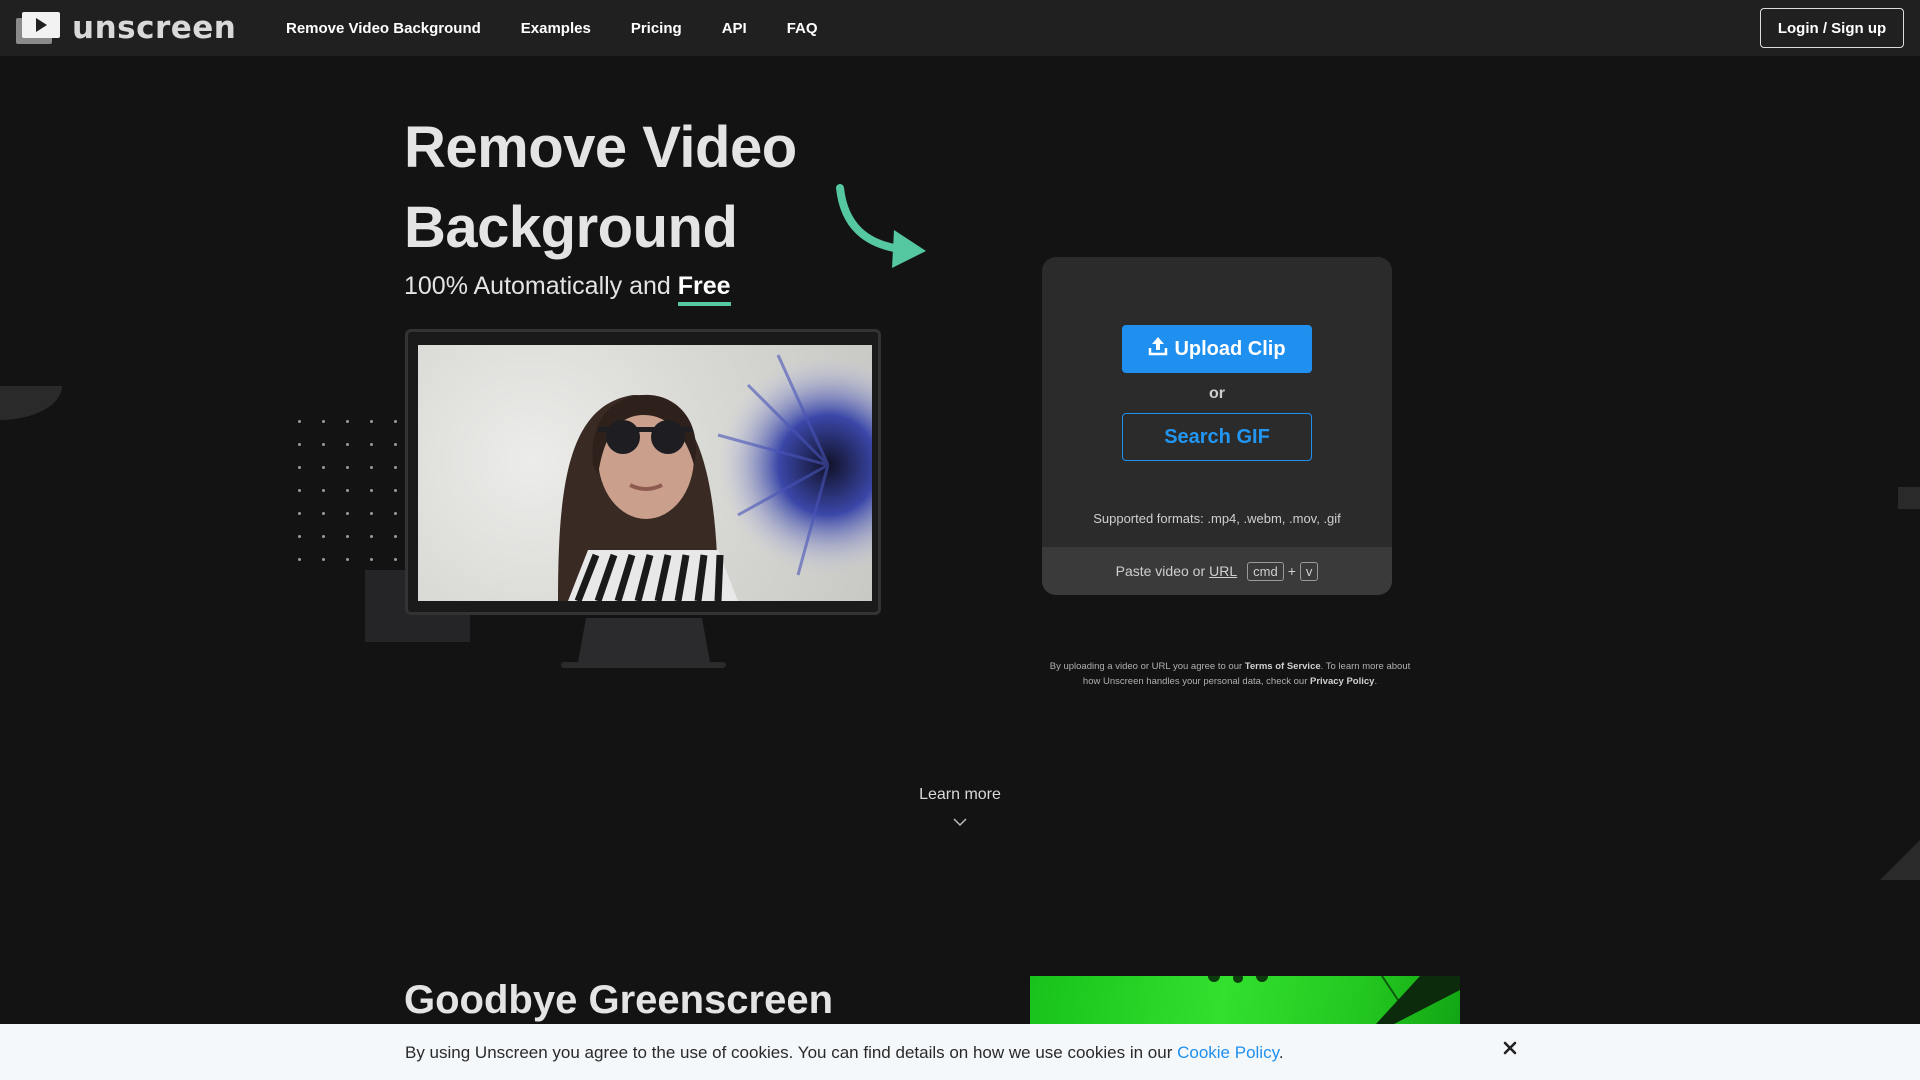 This screenshot has height=1080, width=1920. Describe the element at coordinates (619, 1000) in the screenshot. I see `section-title-greenscreen: Goodbye Greenscreen` at that location.